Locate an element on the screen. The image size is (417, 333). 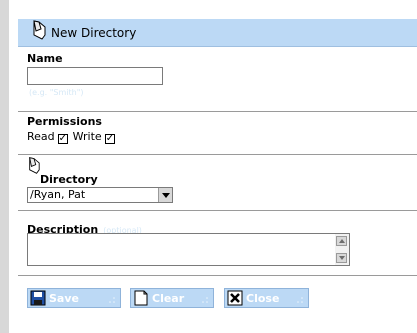
save-label: Save is located at coordinates (64, 298).